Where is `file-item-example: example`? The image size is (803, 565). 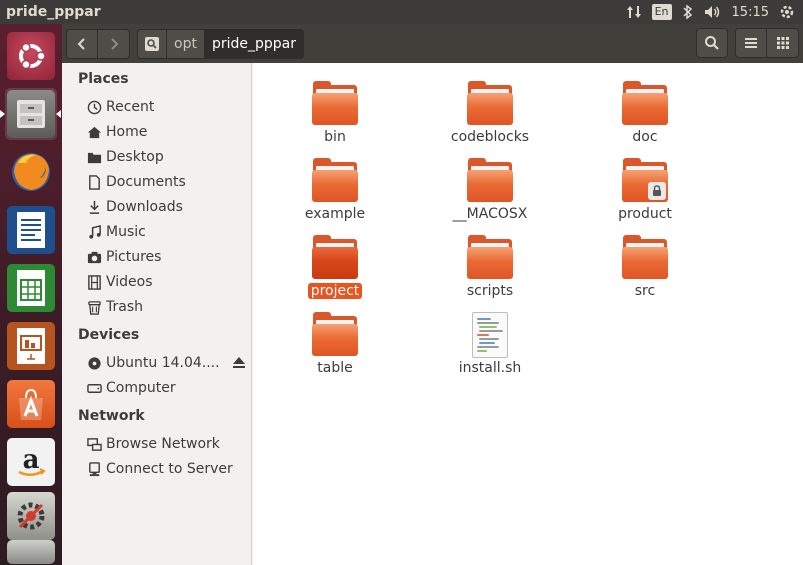
file-item-example: example is located at coordinates (335, 189).